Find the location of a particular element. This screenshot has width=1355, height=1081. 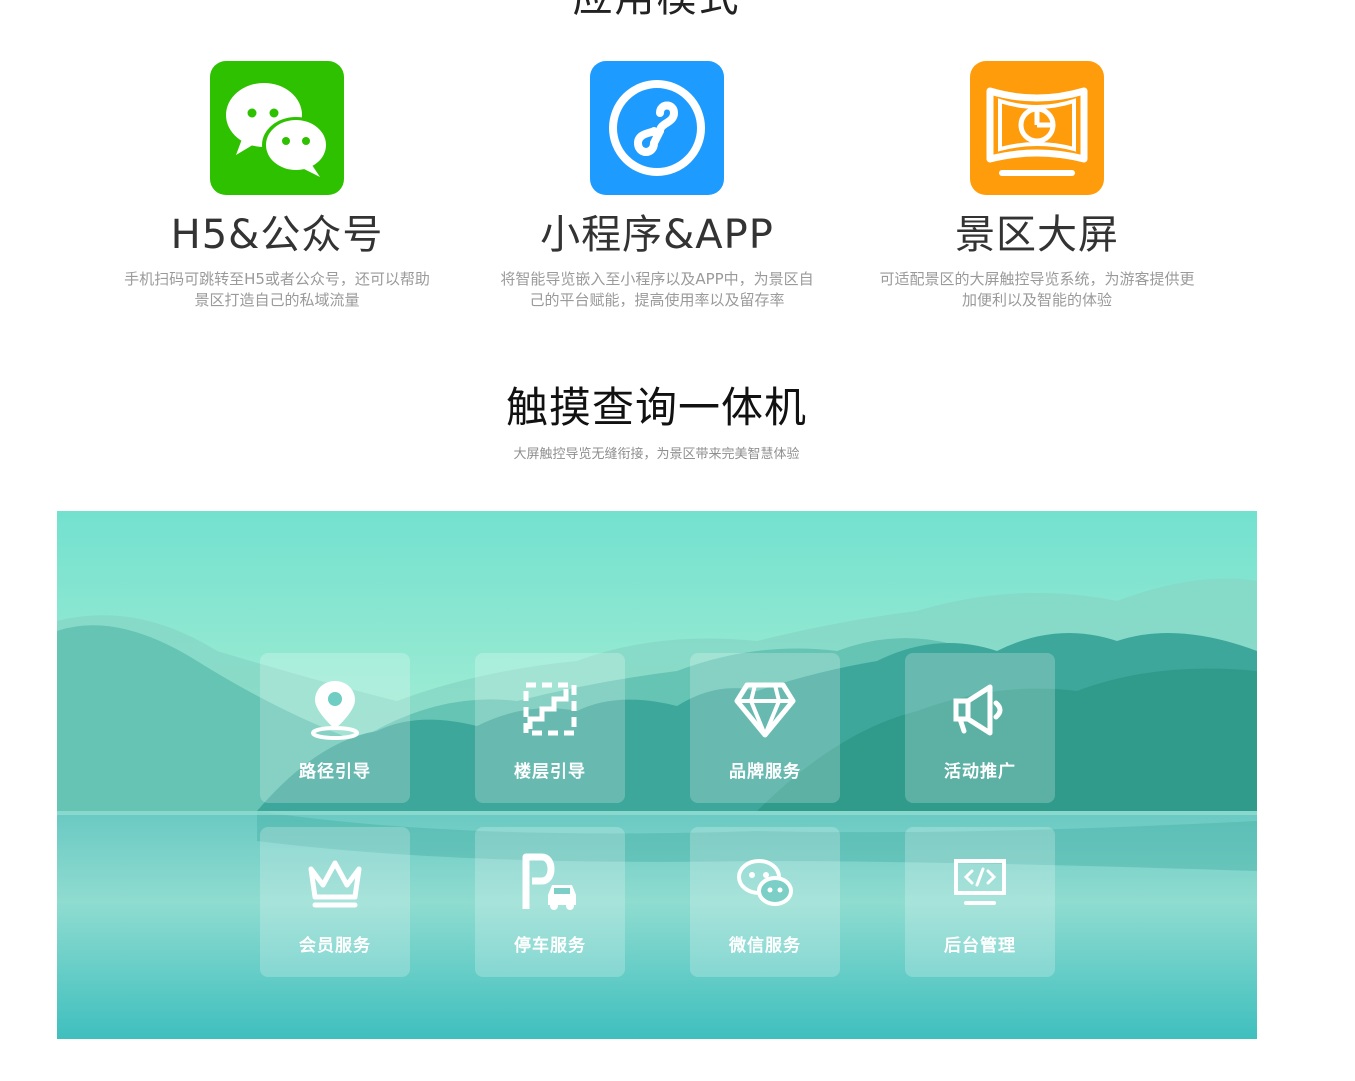

mini-program-icon is located at coordinates (657, 128).